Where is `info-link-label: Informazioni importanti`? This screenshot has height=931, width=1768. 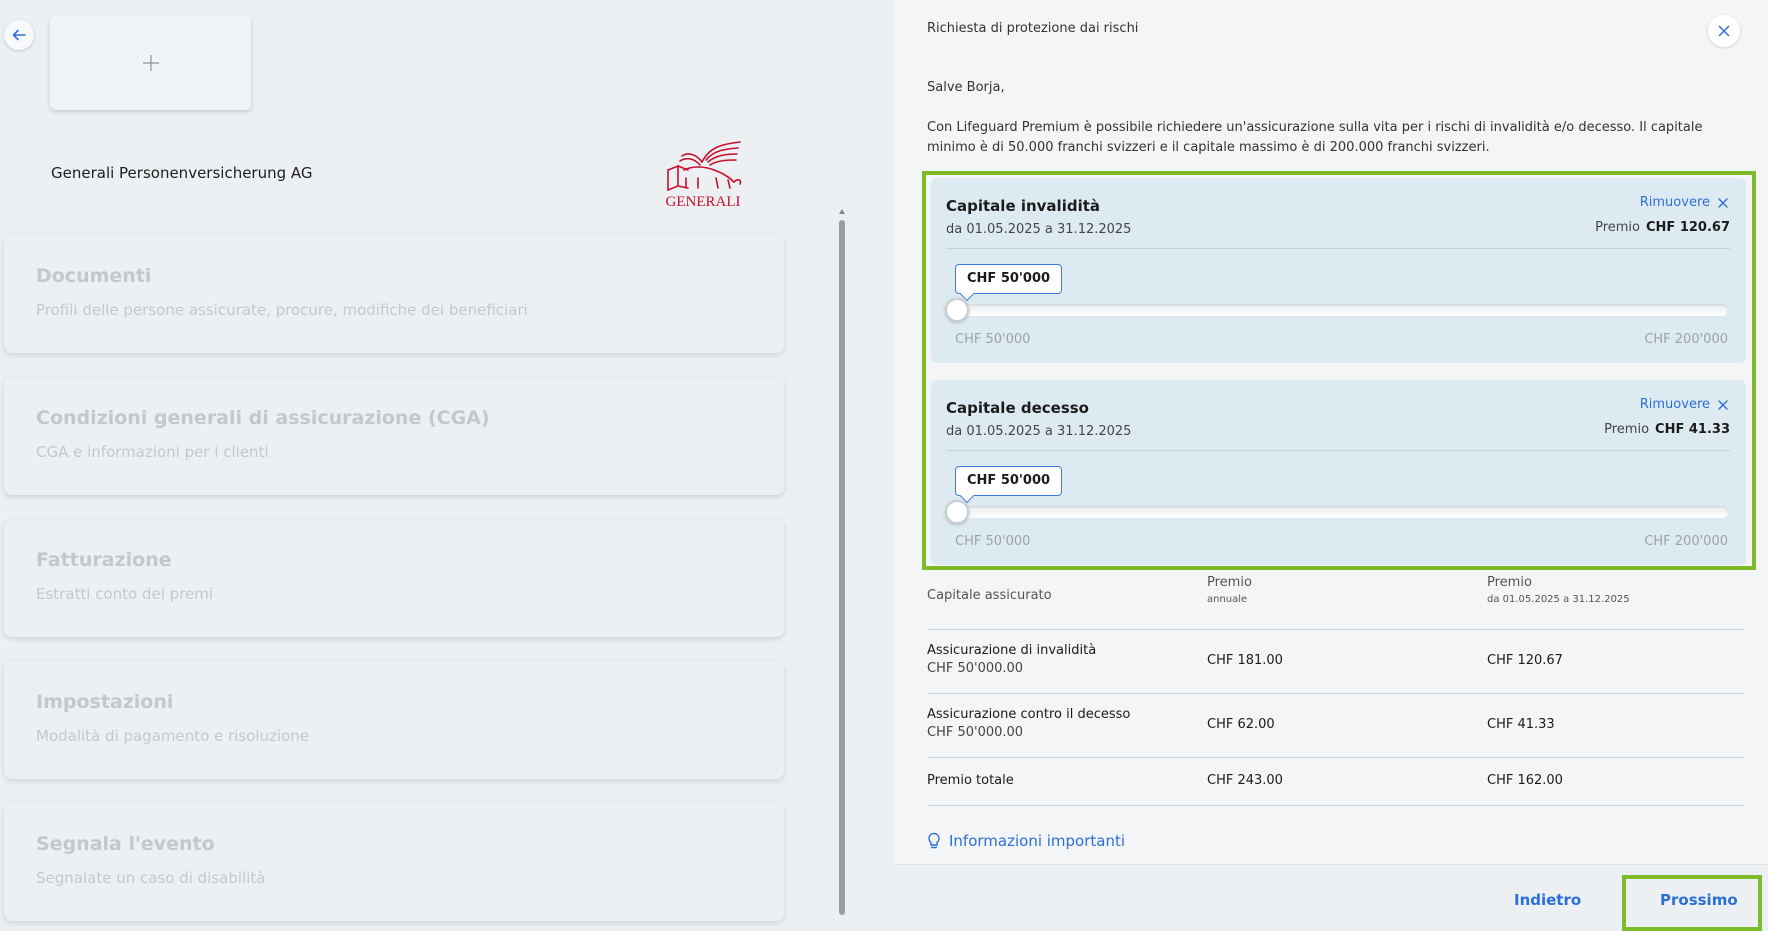 info-link-label: Informazioni importanti is located at coordinates (1037, 841).